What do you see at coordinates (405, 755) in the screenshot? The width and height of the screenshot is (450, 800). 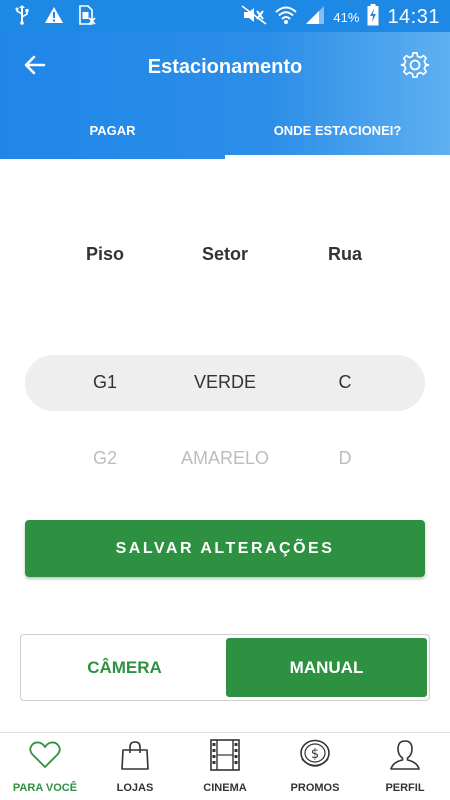 I see `person-icon` at bounding box center [405, 755].